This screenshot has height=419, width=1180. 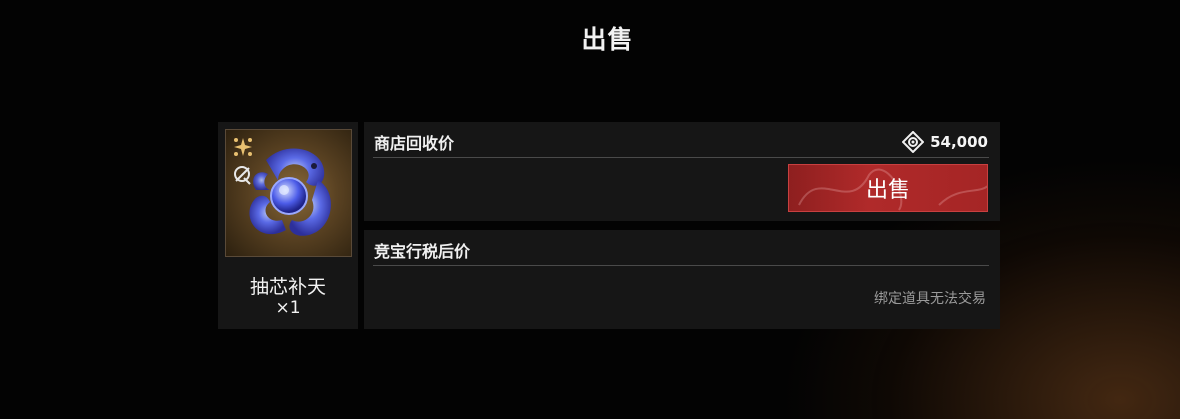 What do you see at coordinates (243, 147) in the screenshot?
I see `star-burst-icon` at bounding box center [243, 147].